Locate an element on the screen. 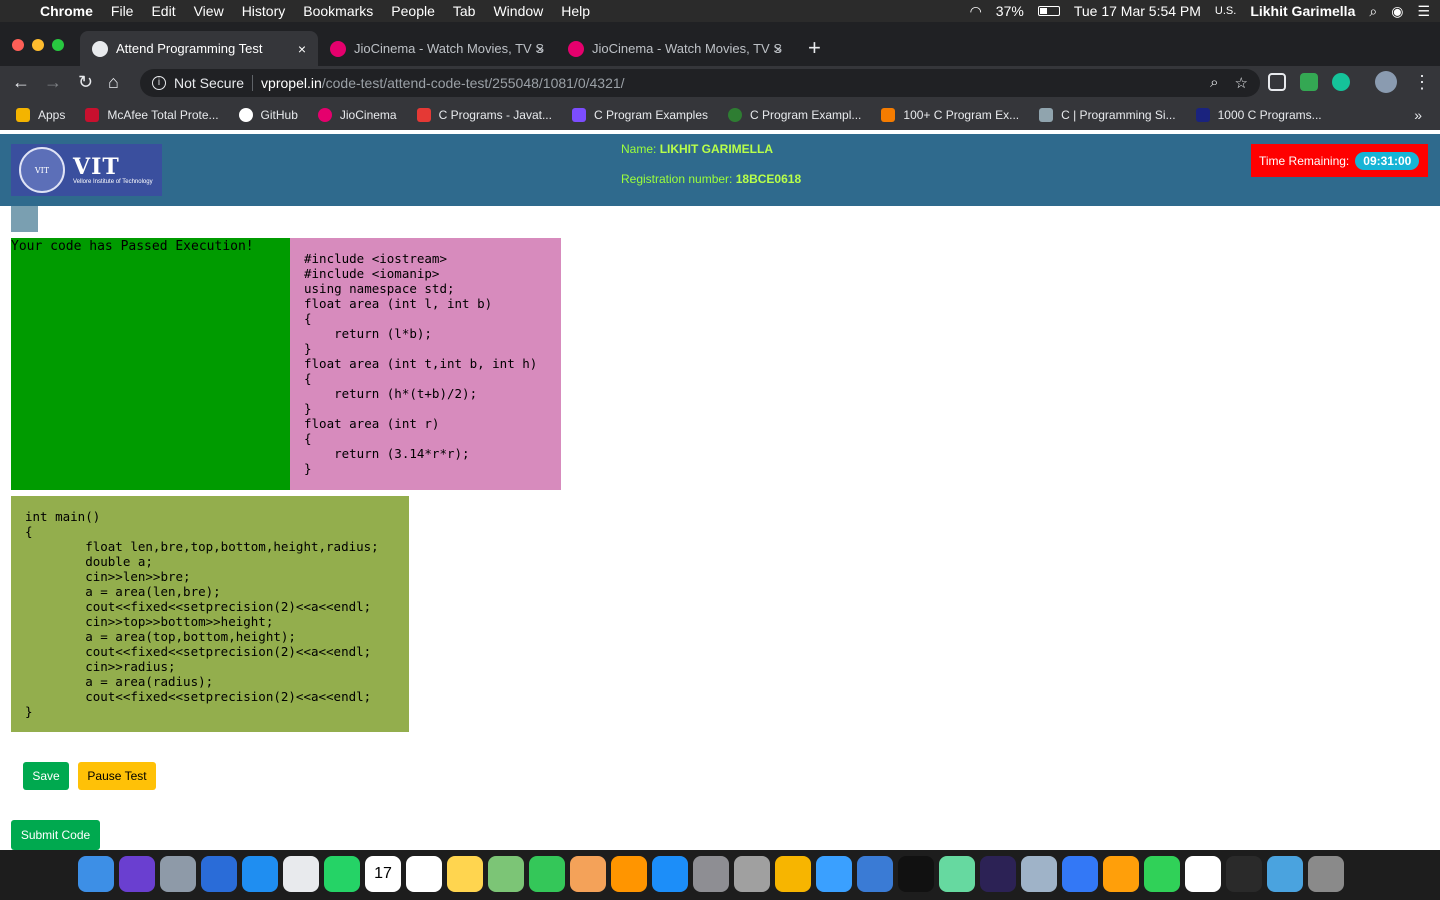  bookmark-jiocinema: JioCinema is located at coordinates (357, 115).